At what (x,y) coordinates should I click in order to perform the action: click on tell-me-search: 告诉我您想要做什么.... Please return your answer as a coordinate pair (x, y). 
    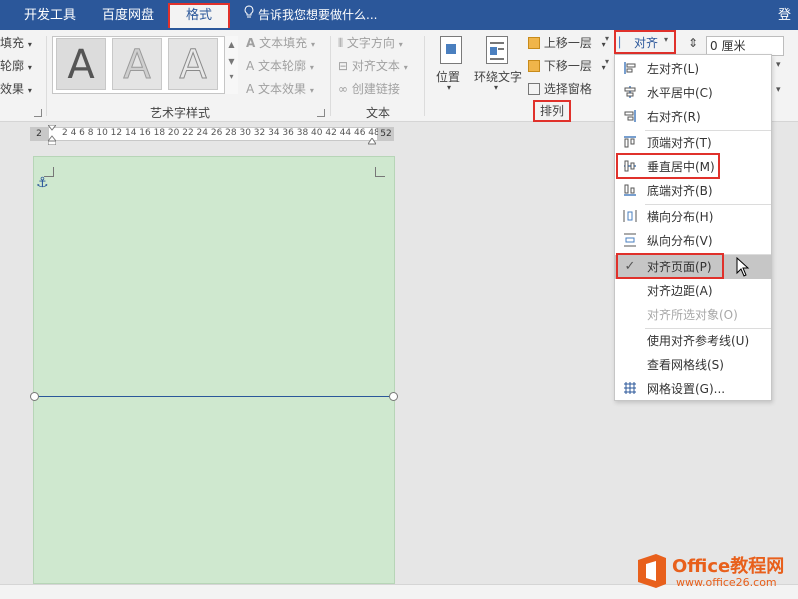
    Looking at the image, I should click on (310, 15).